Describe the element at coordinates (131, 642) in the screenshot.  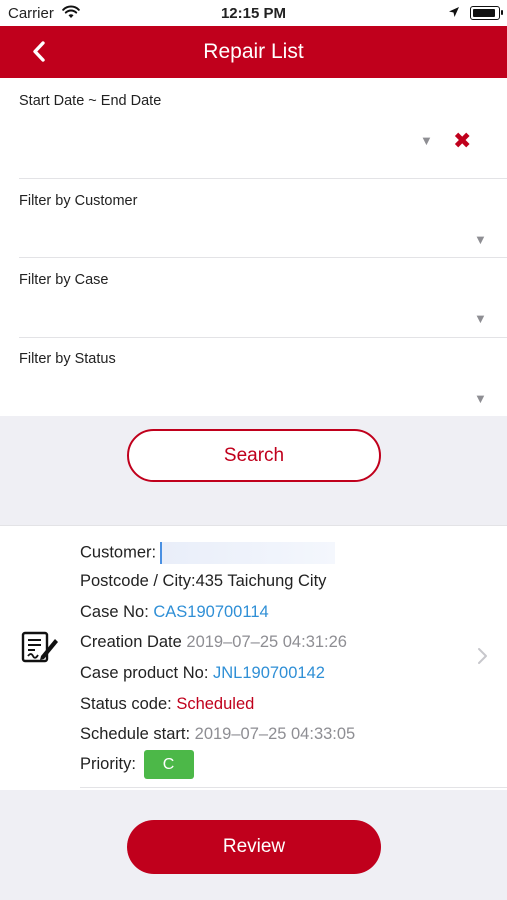
I see `creation-date-label: Creation Date` at that location.